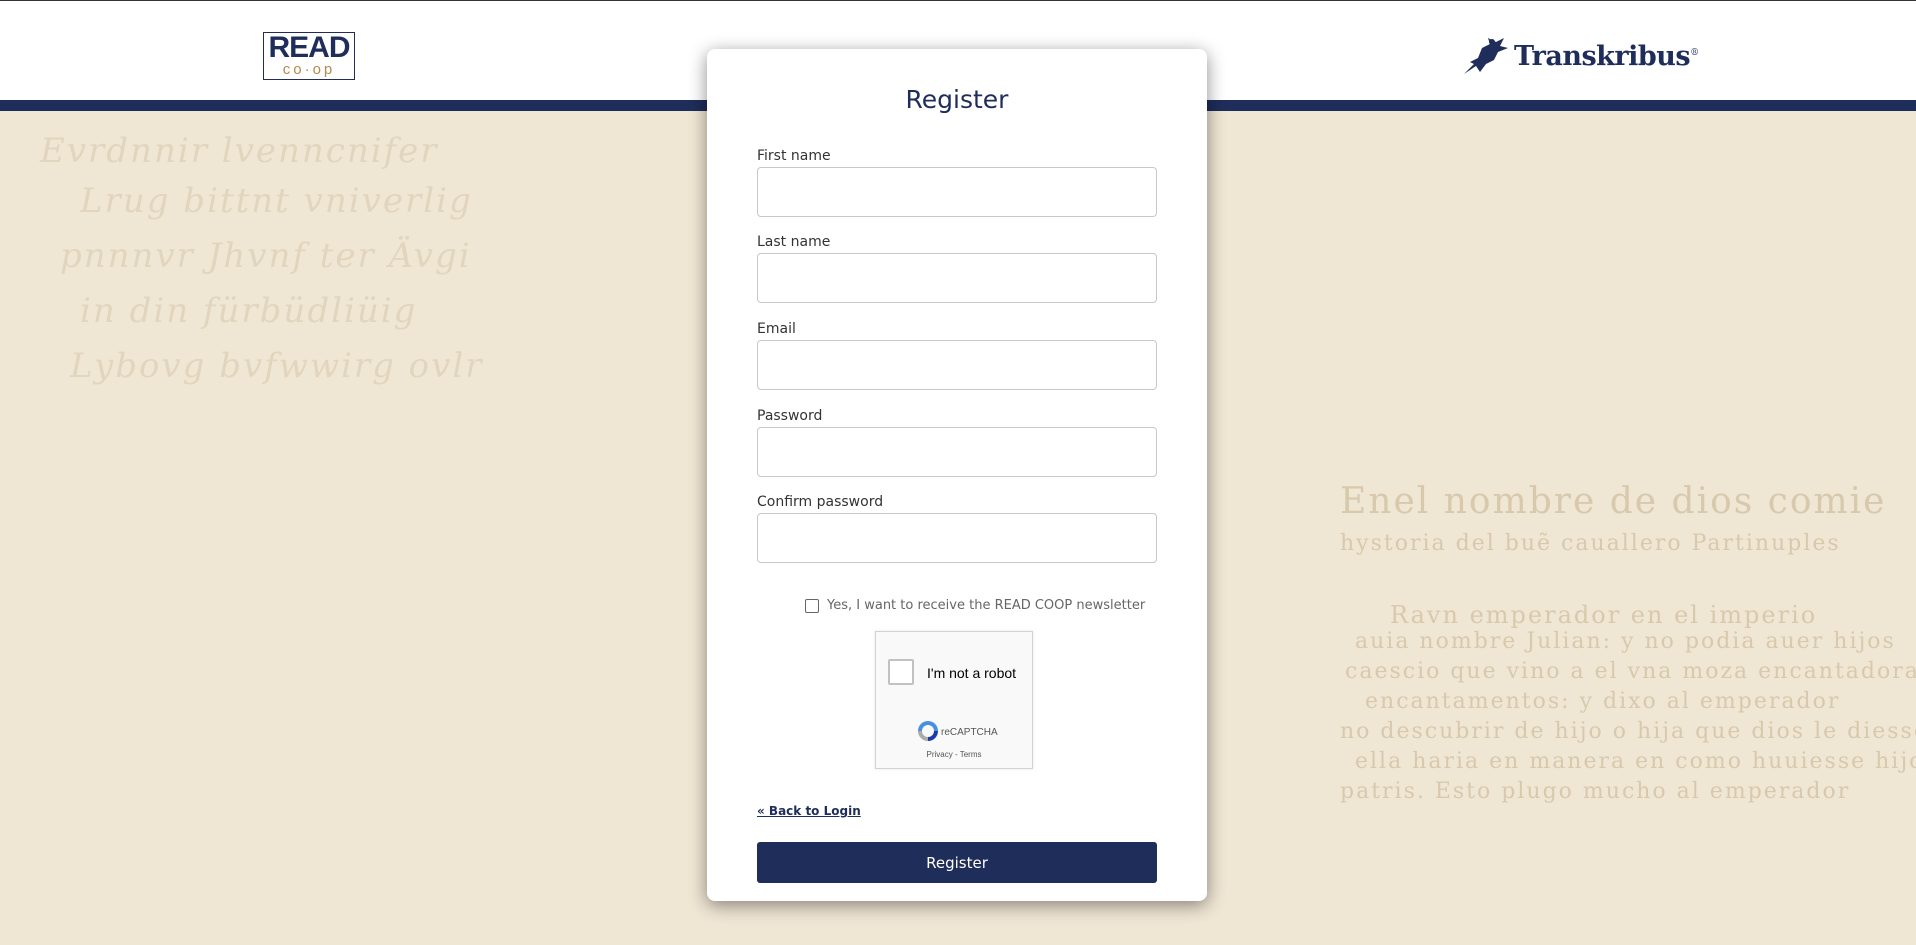  What do you see at coordinates (954, 754) in the screenshot?
I see `recaptcha-links: Privacy - Terms` at bounding box center [954, 754].